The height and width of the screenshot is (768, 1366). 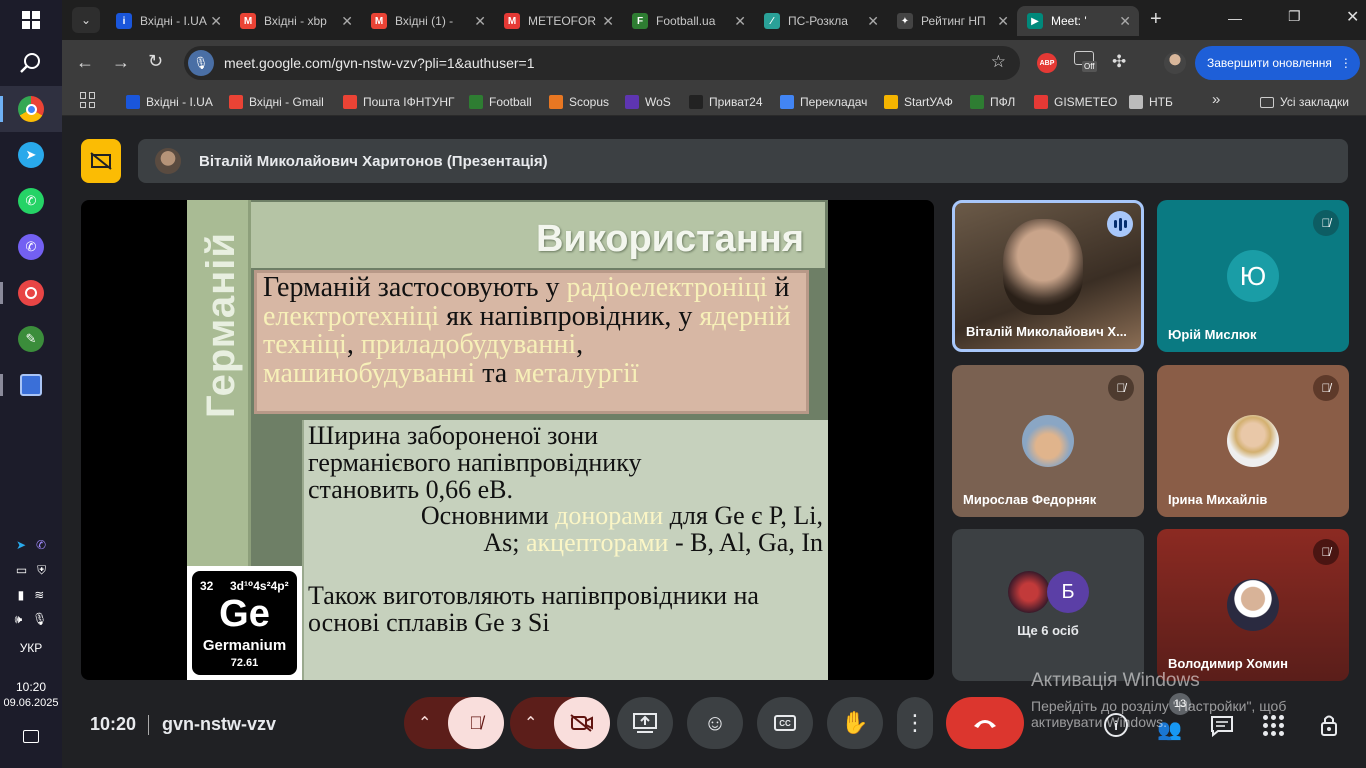 I want to click on maximize-button: ❐, so click(x=1294, y=16).